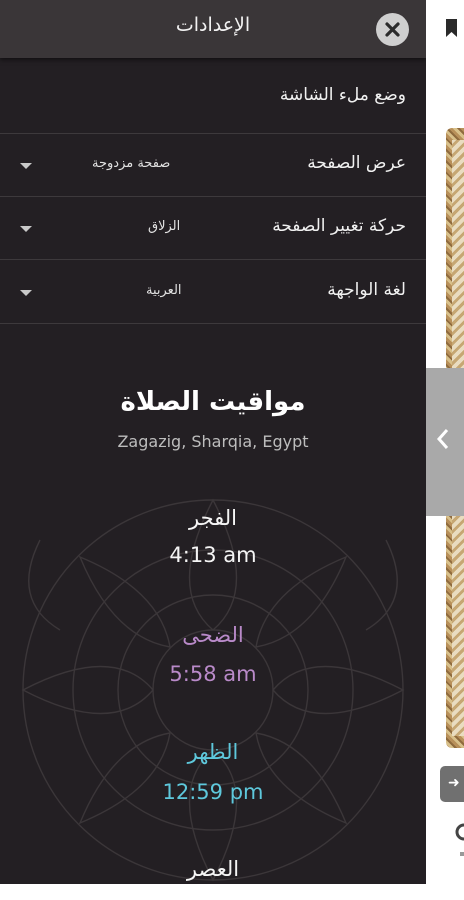 This screenshot has height=900, width=464. I want to click on gear-icon, so click(459, 842).